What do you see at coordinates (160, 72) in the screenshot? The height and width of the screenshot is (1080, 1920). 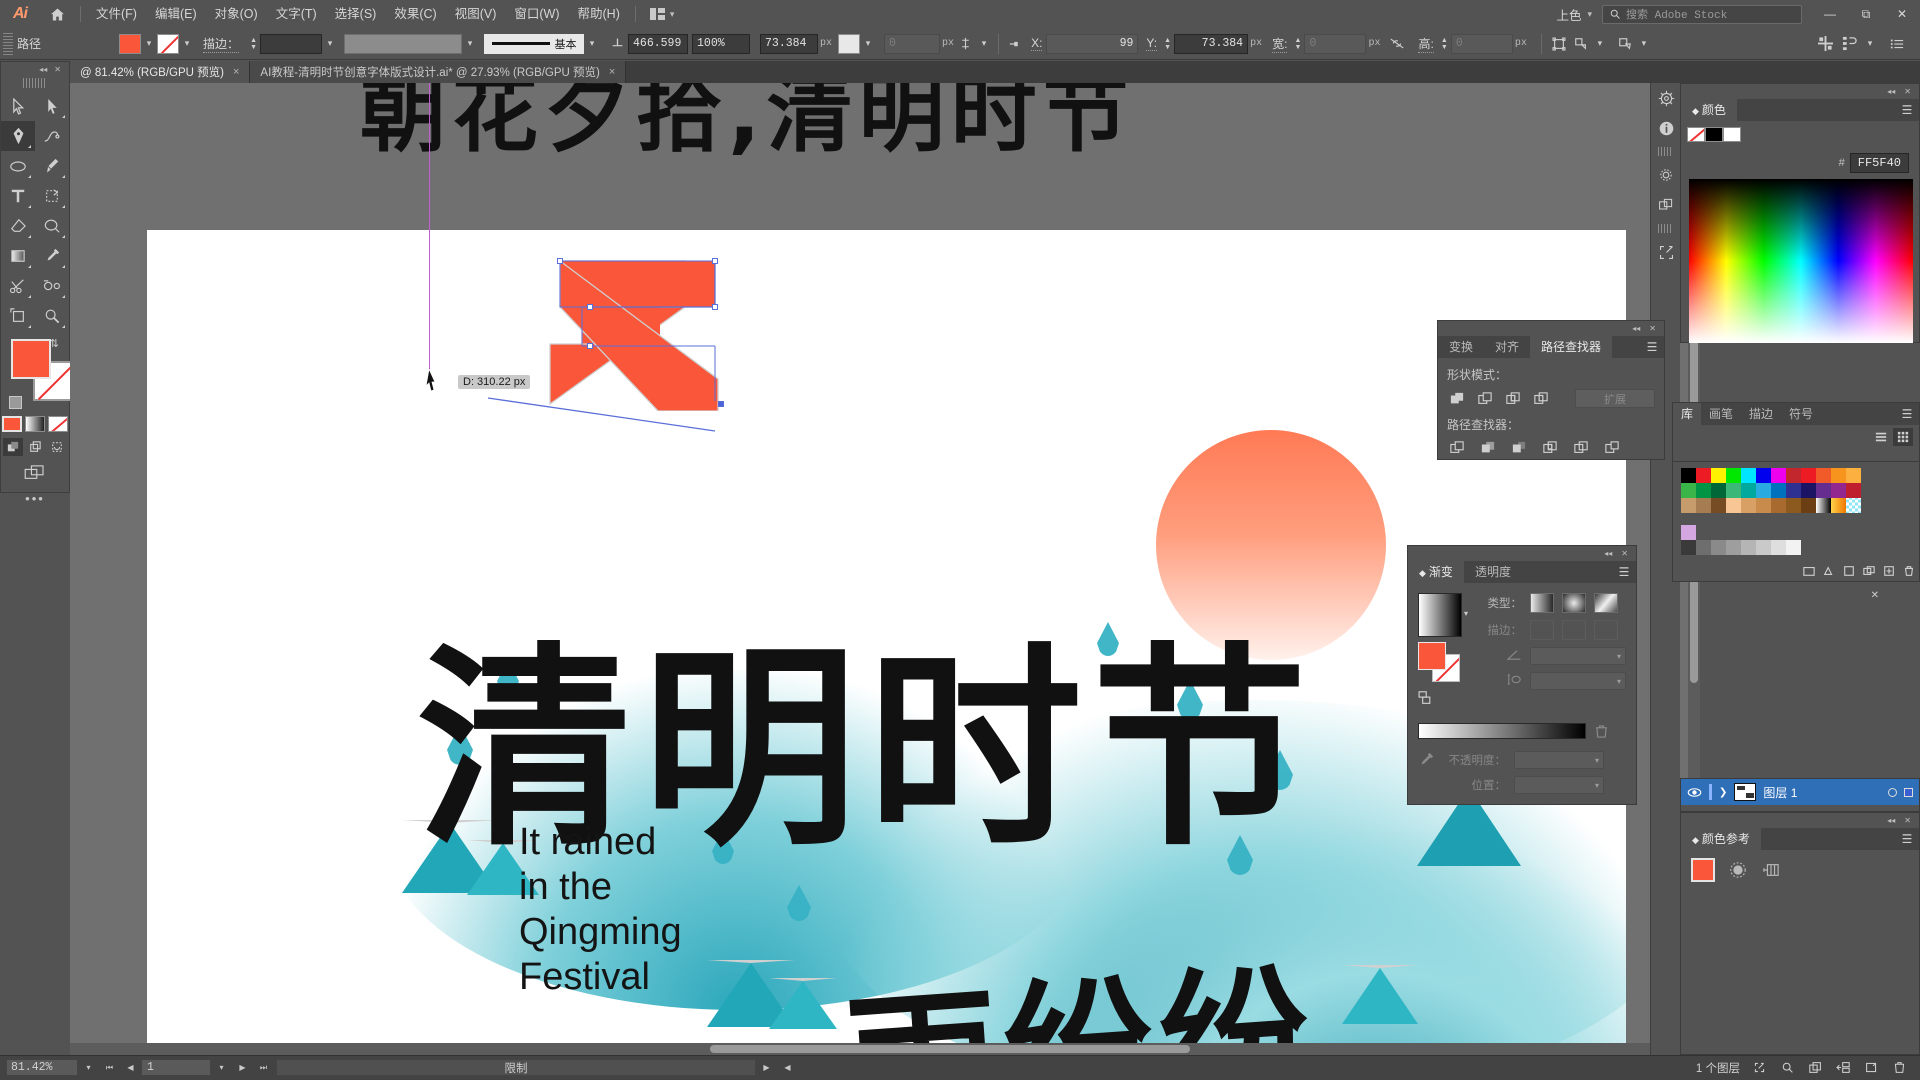 I see `document-tab-1: @ 81.42% (RGB/GPU 预览) ×` at bounding box center [160, 72].